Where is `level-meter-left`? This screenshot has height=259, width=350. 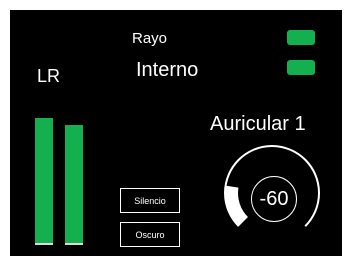
level-meter-left is located at coordinates (44, 181).